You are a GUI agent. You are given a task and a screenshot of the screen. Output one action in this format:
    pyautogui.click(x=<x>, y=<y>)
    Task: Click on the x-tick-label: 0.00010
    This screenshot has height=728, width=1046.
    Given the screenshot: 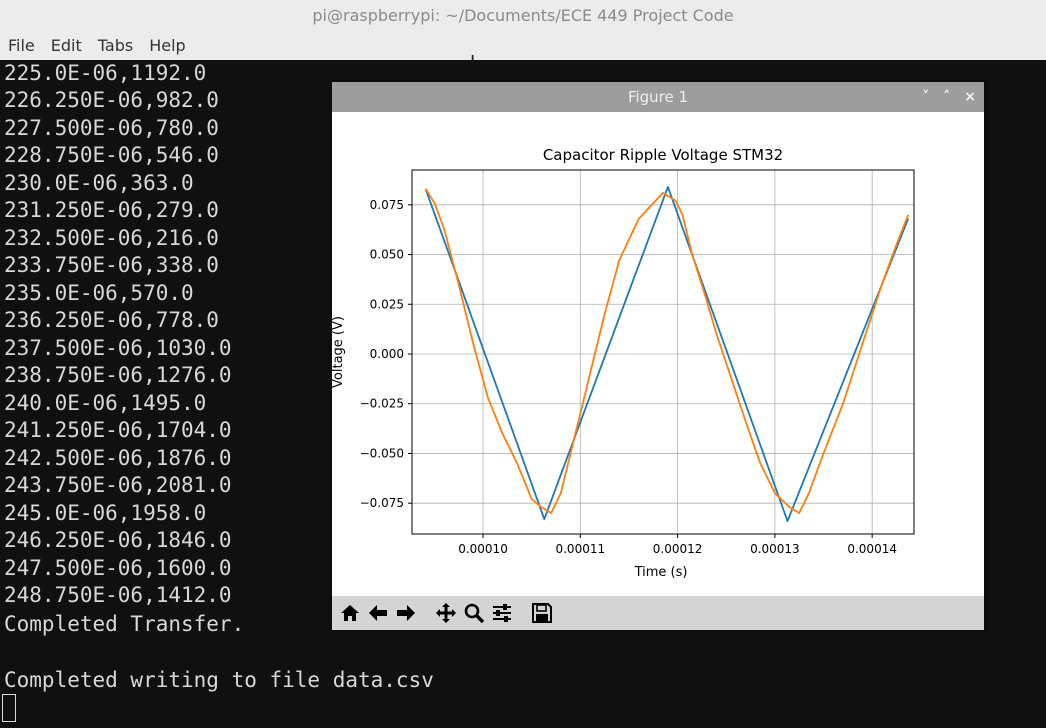 What is the action you would take?
    pyautogui.click(x=483, y=549)
    